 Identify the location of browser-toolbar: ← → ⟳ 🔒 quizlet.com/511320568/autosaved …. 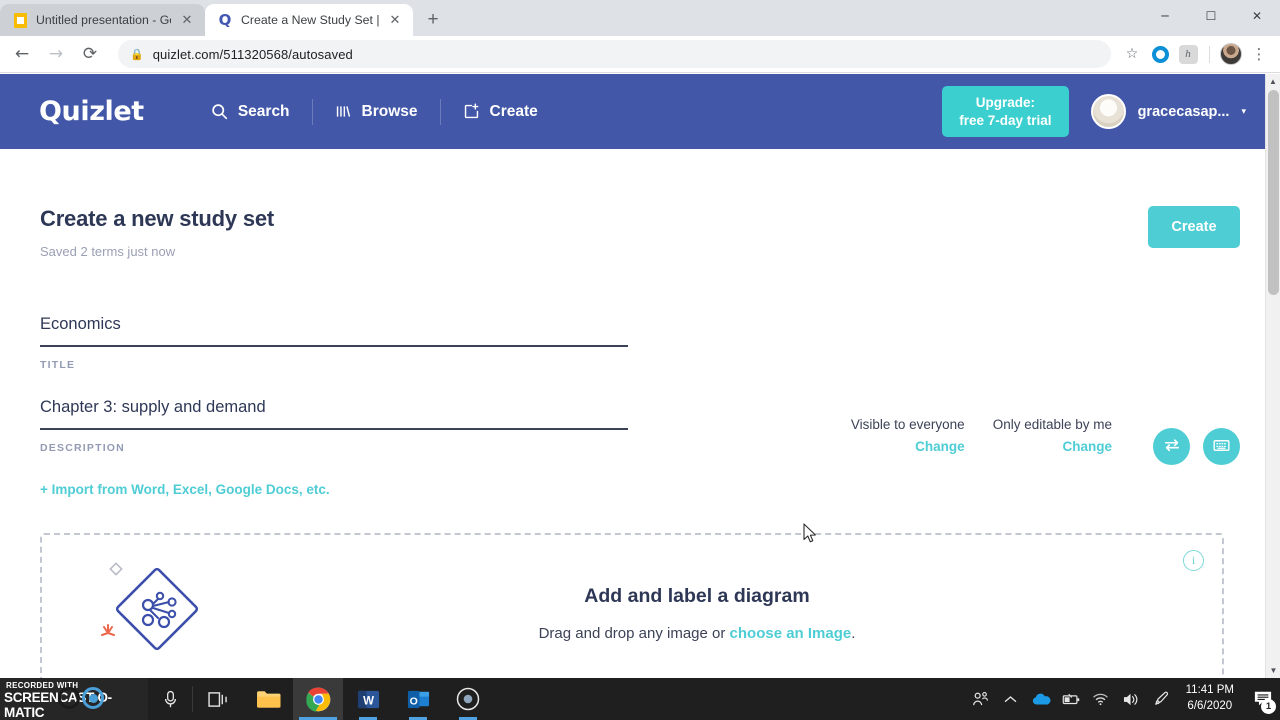
(640, 54).